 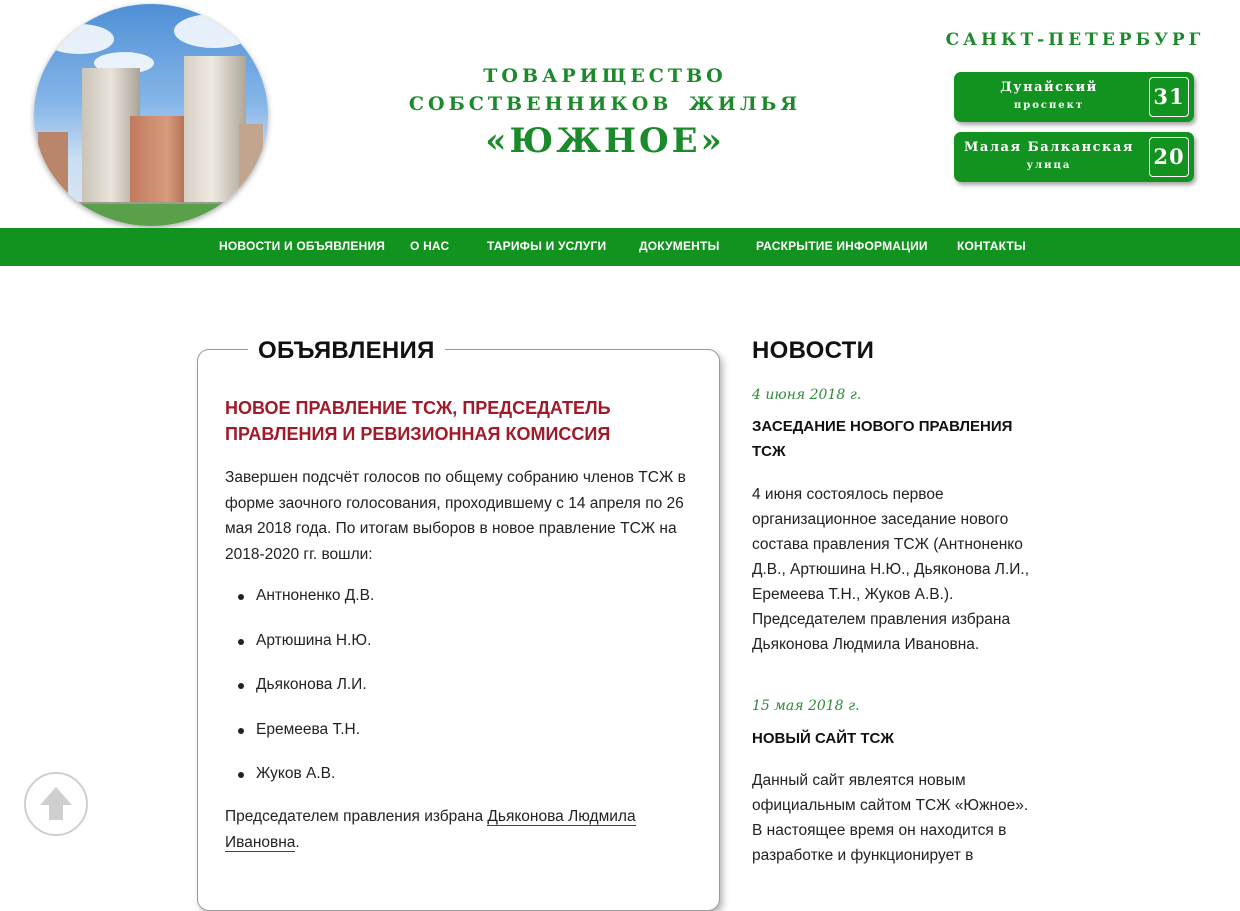 What do you see at coordinates (806, 706) in the screenshot?
I see `news-date: 15 мая 2018 г.` at bounding box center [806, 706].